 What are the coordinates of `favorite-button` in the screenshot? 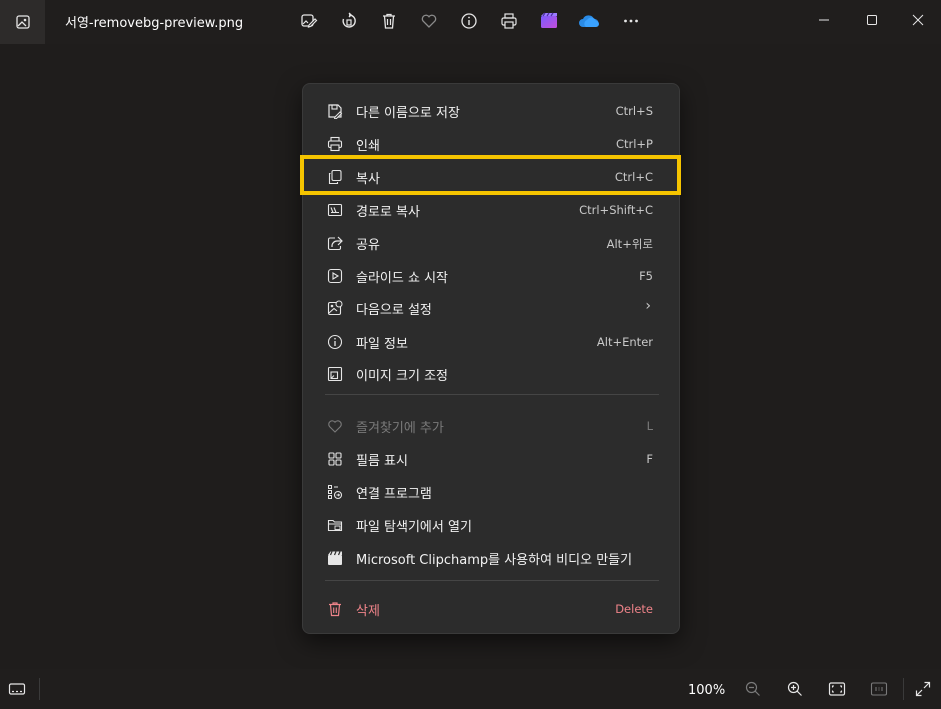 It's located at (429, 21).